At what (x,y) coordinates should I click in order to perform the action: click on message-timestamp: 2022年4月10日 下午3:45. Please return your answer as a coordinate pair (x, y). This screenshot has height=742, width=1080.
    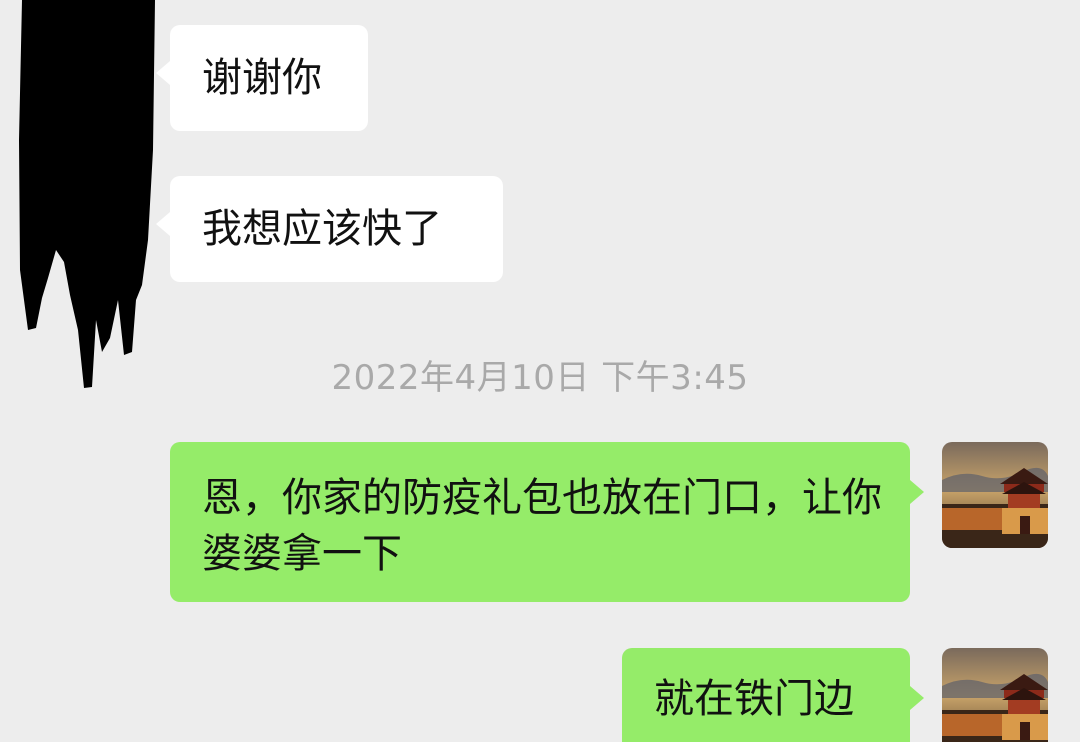
    Looking at the image, I should click on (540, 378).